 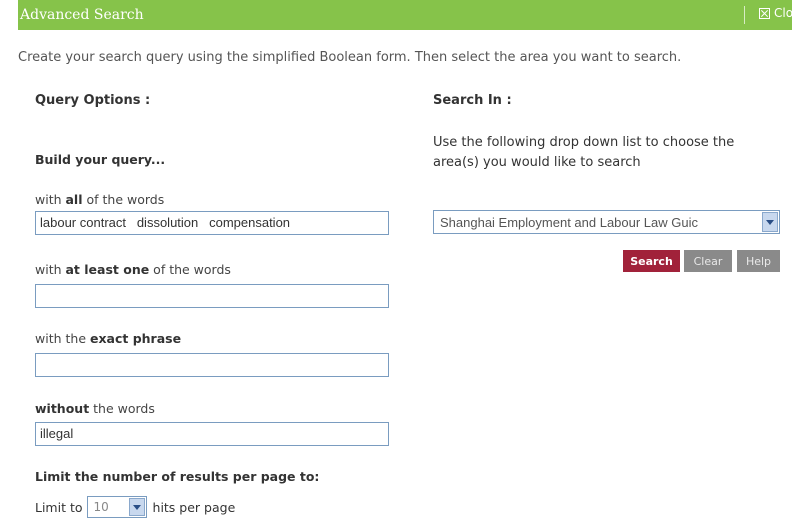 I want to click on query-options-heading: Query Options :, so click(x=93, y=100).